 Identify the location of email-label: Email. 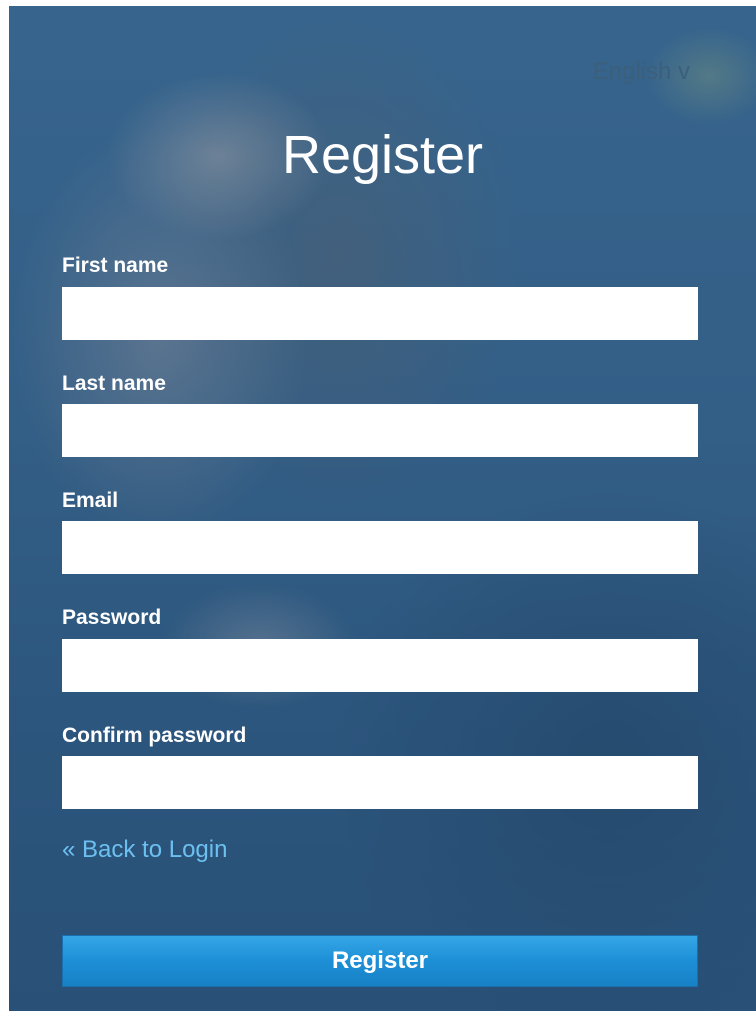
(90, 500).